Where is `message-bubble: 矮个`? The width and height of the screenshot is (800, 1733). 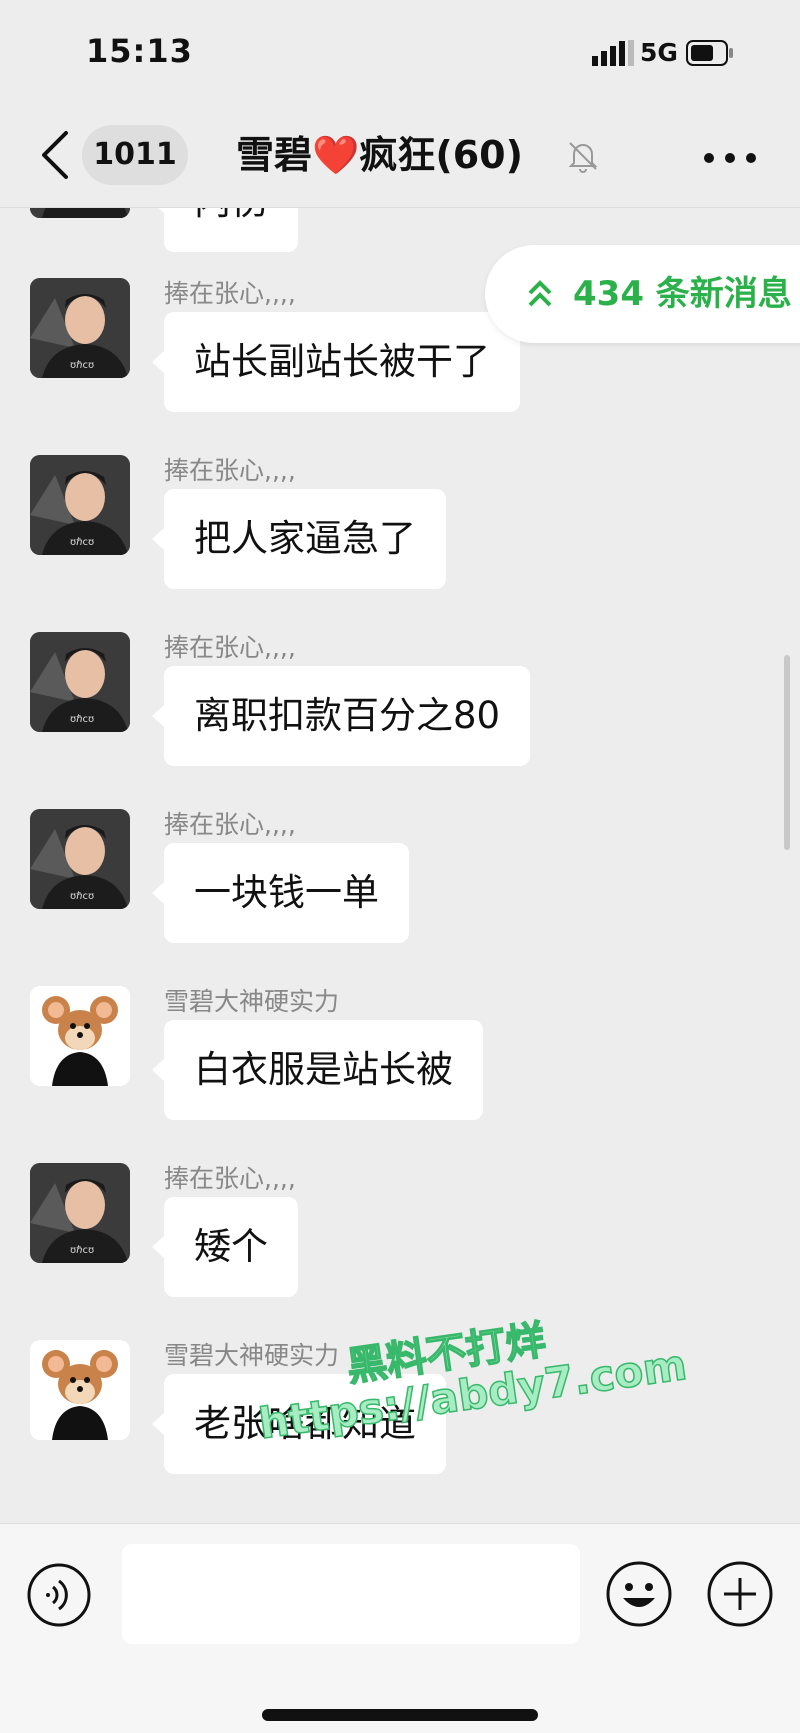
message-bubble: 矮个 is located at coordinates (225, 1247).